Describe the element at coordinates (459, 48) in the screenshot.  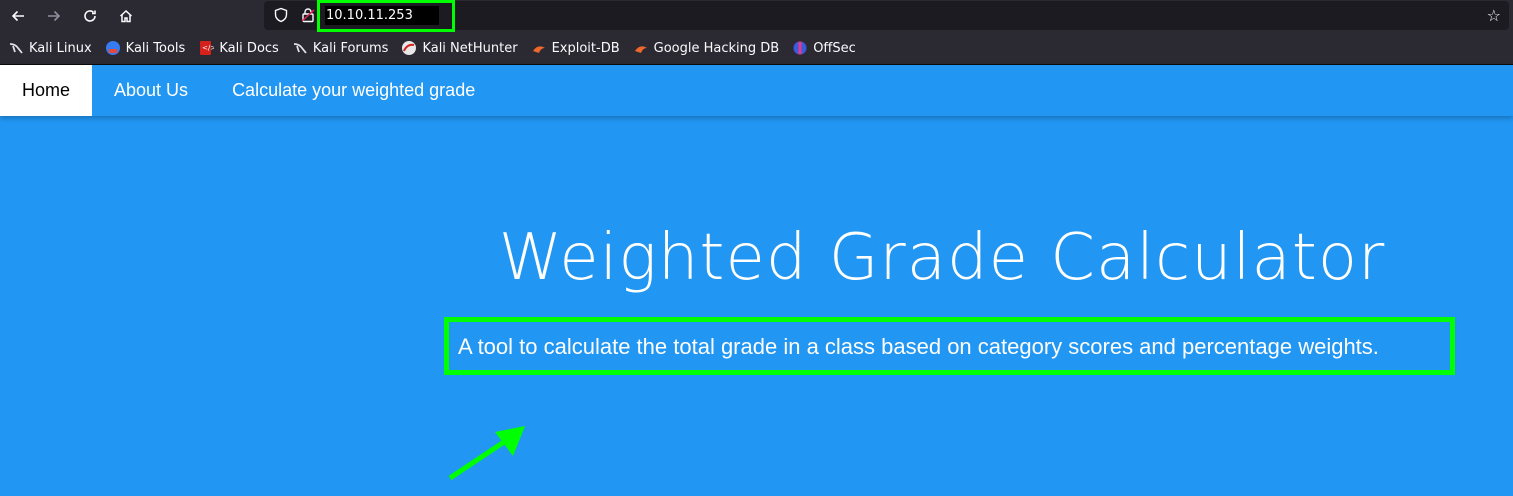
I see `bookmark-kali-nethunter: Kali NetHunter` at that location.